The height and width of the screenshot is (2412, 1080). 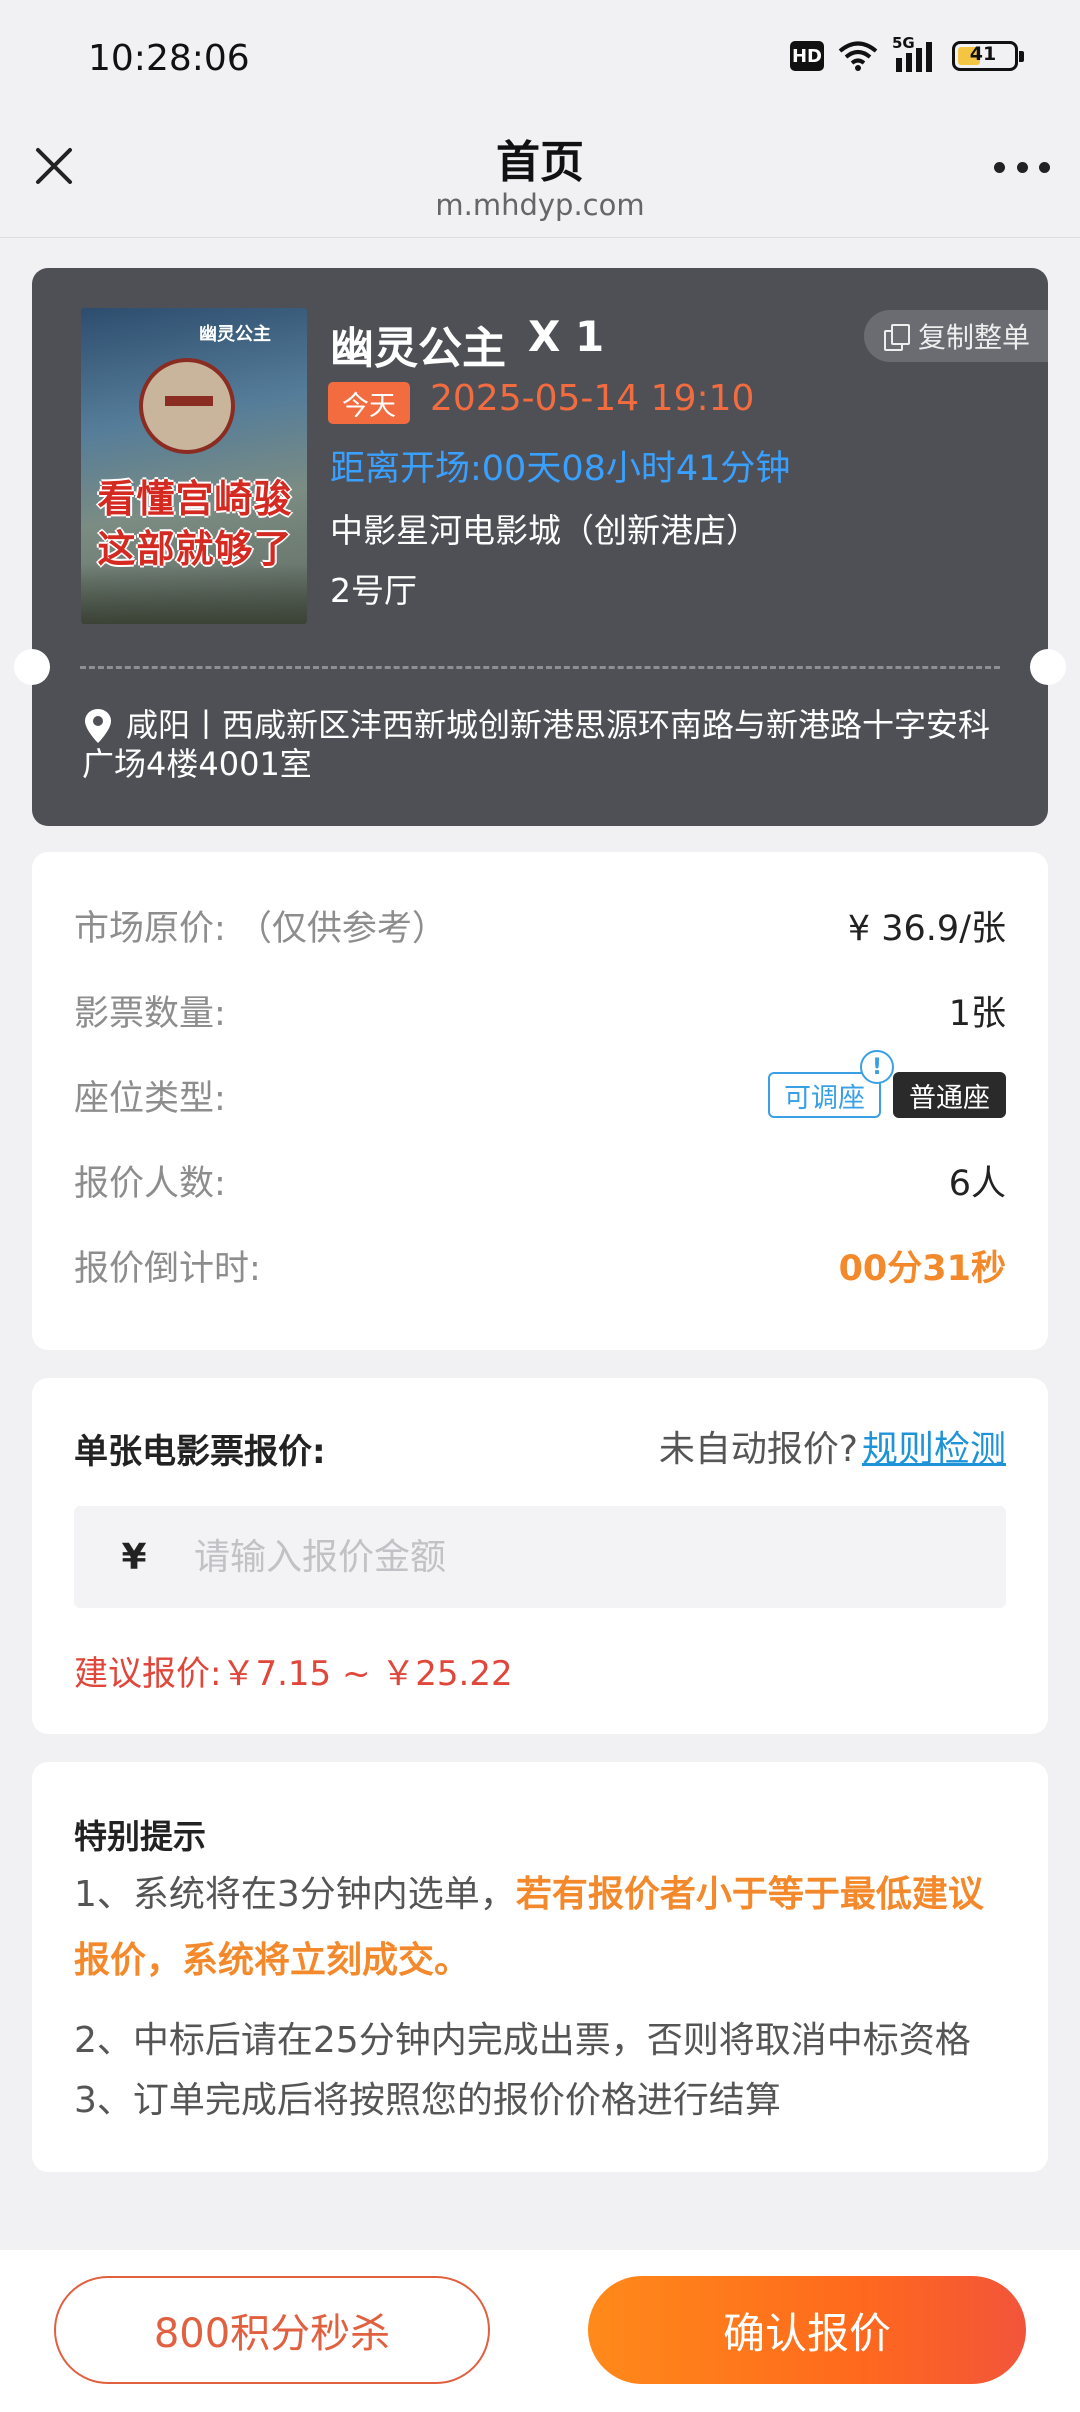 What do you see at coordinates (540, 1265) in the screenshot?
I see `info-row-bid-countdown: 报价倒计时: 00分31秒` at bounding box center [540, 1265].